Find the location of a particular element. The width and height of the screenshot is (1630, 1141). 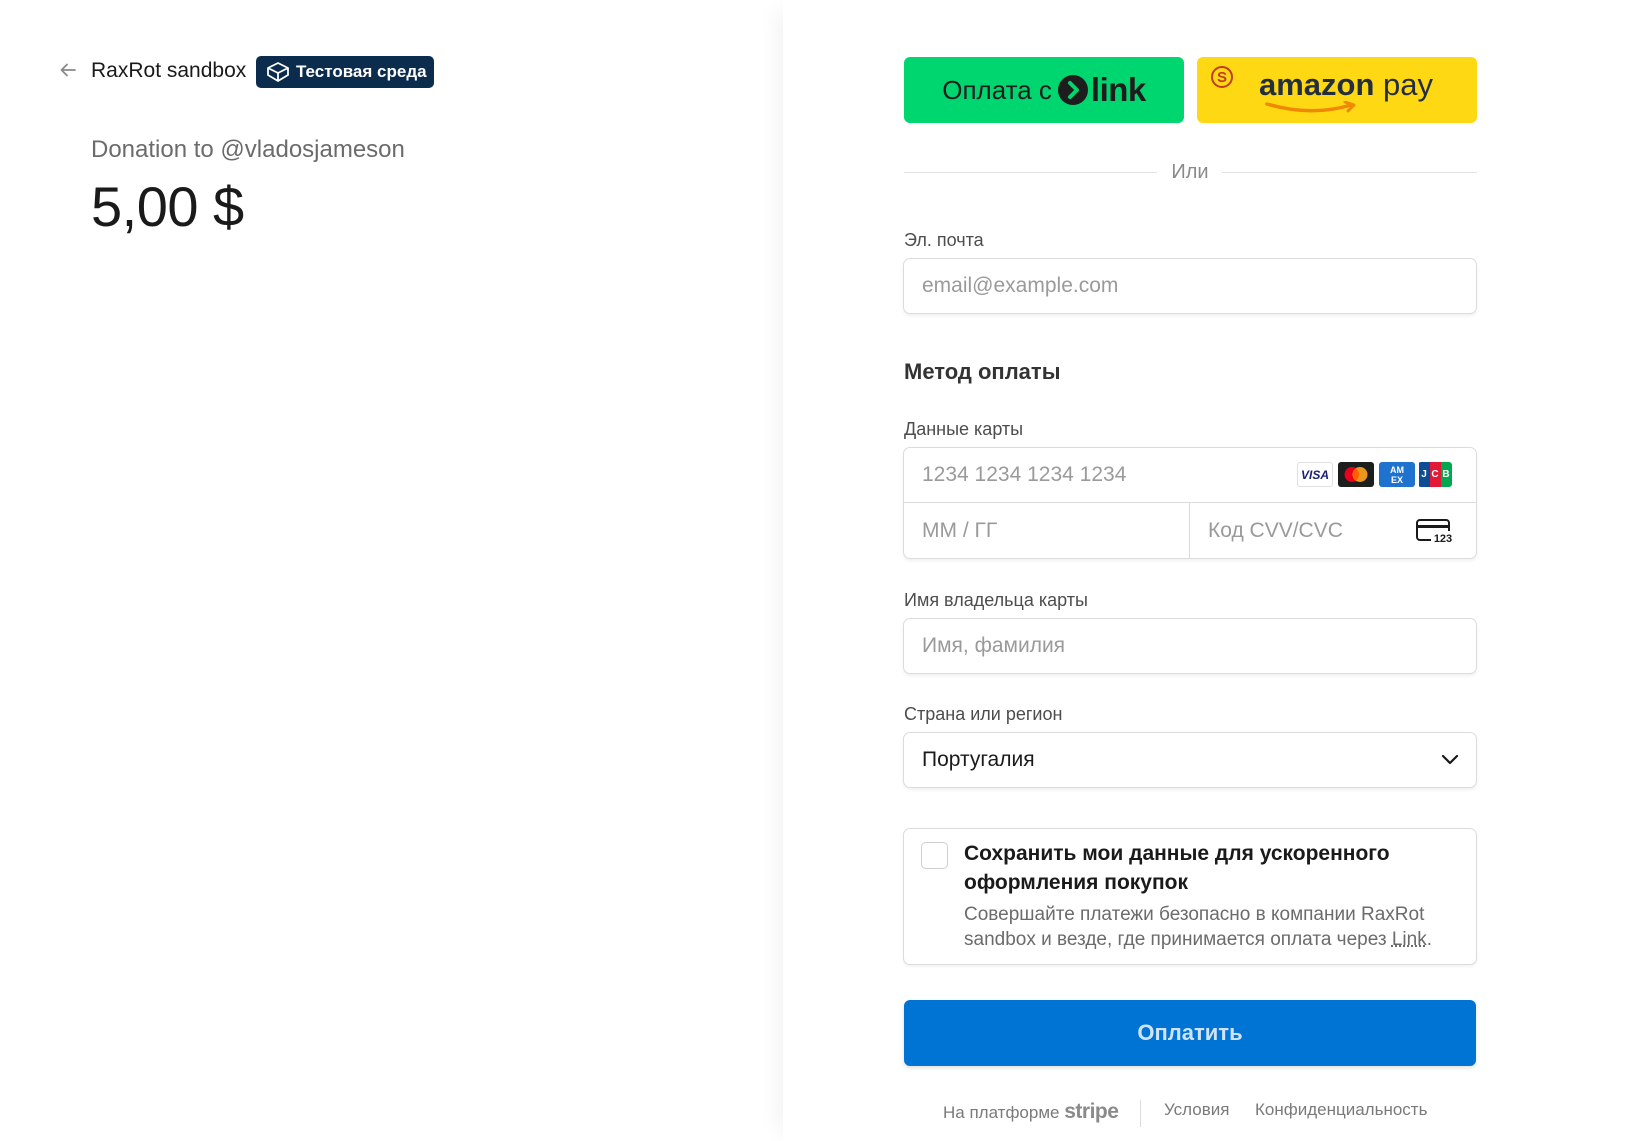

divider-line-right is located at coordinates (1349, 172).